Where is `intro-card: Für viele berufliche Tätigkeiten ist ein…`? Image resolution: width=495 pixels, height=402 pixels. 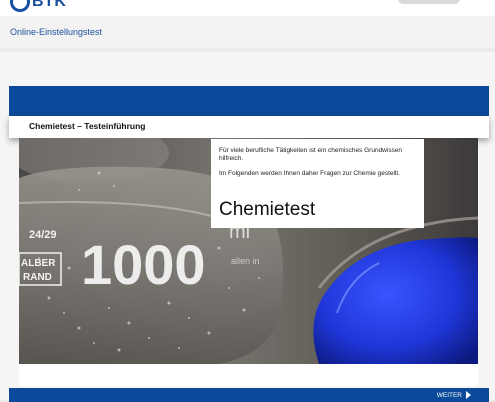
intro-card: Für viele berufliche Tätigkeiten ist ein… is located at coordinates (317, 183).